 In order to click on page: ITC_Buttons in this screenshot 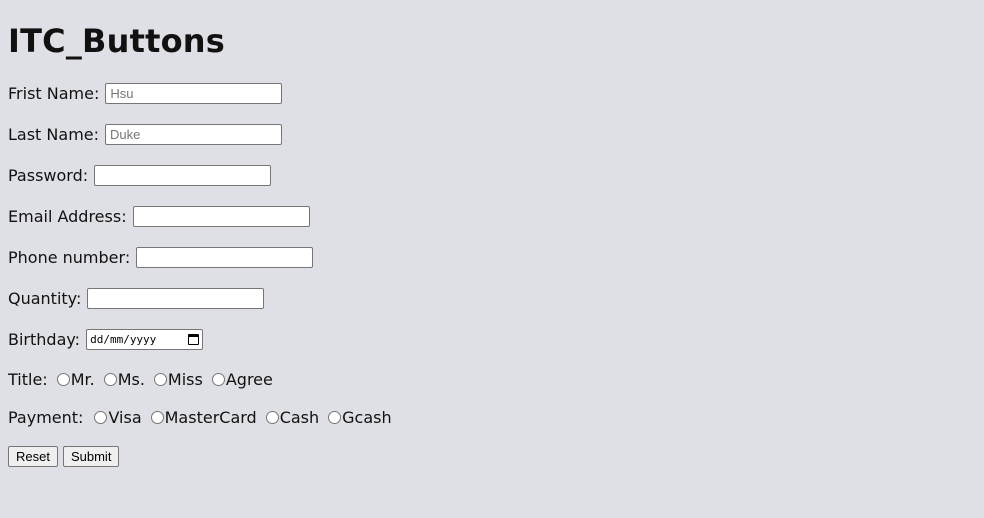, I will do `click(492, 30)`.